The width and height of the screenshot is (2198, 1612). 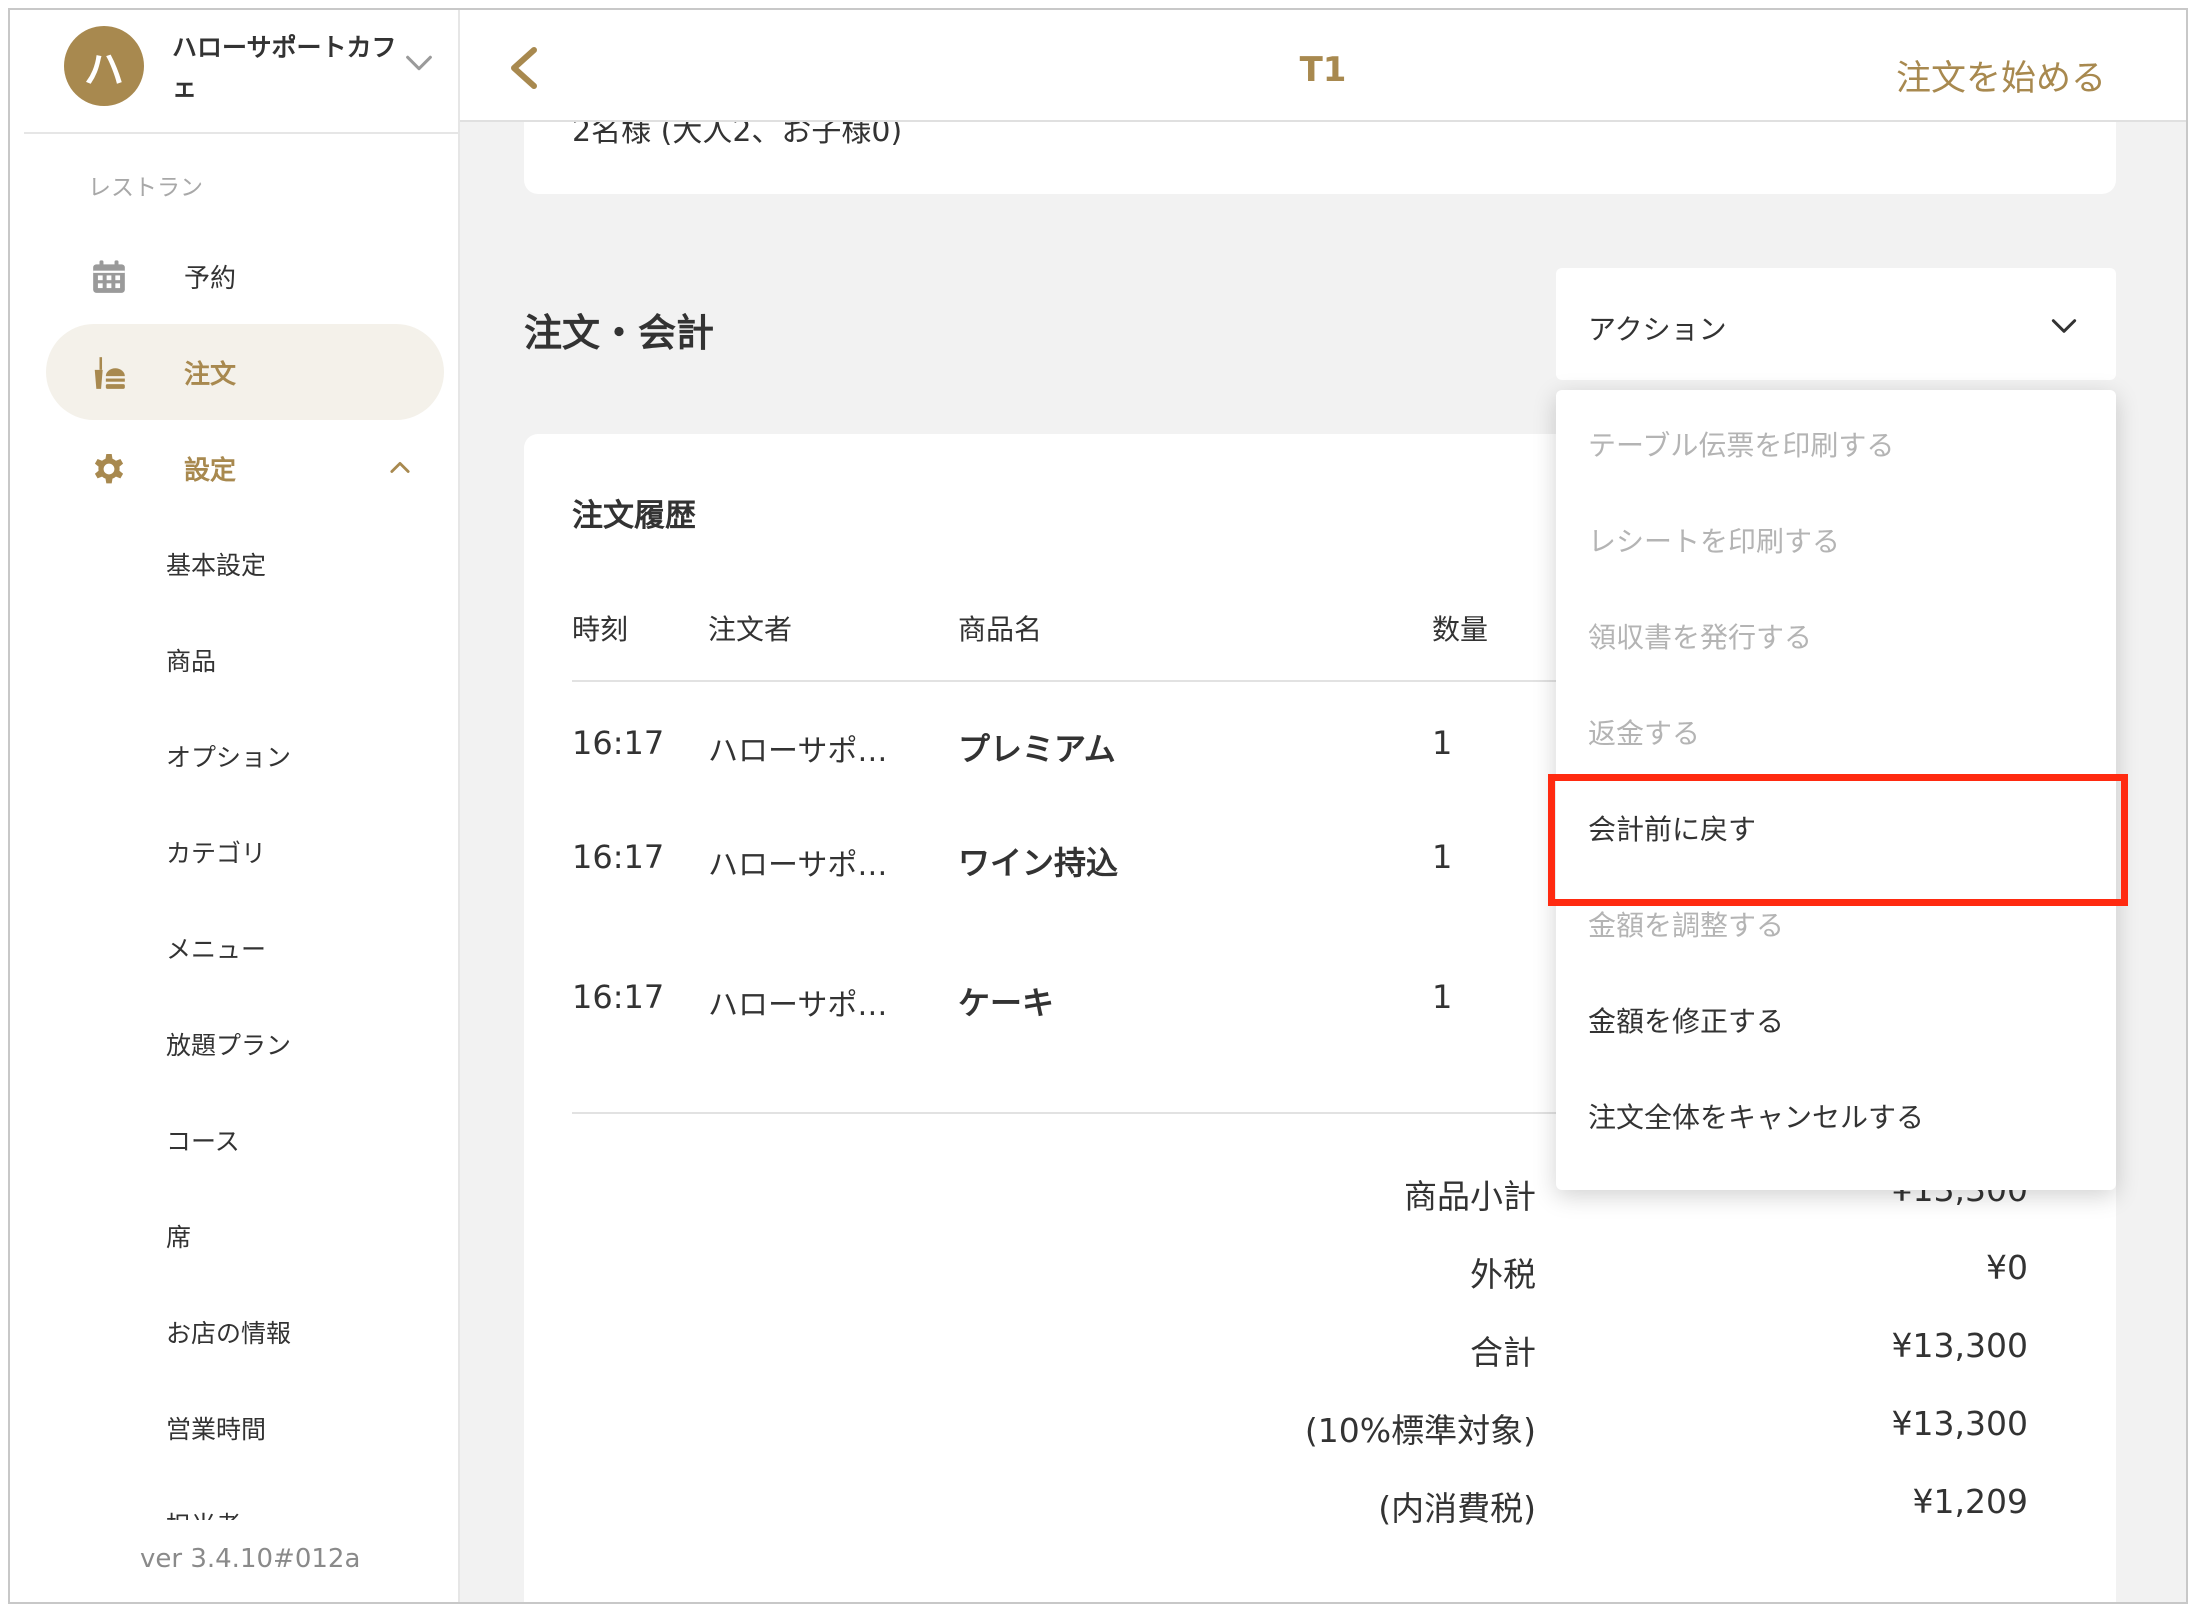 I want to click on avatar: ハ, so click(x=104, y=66).